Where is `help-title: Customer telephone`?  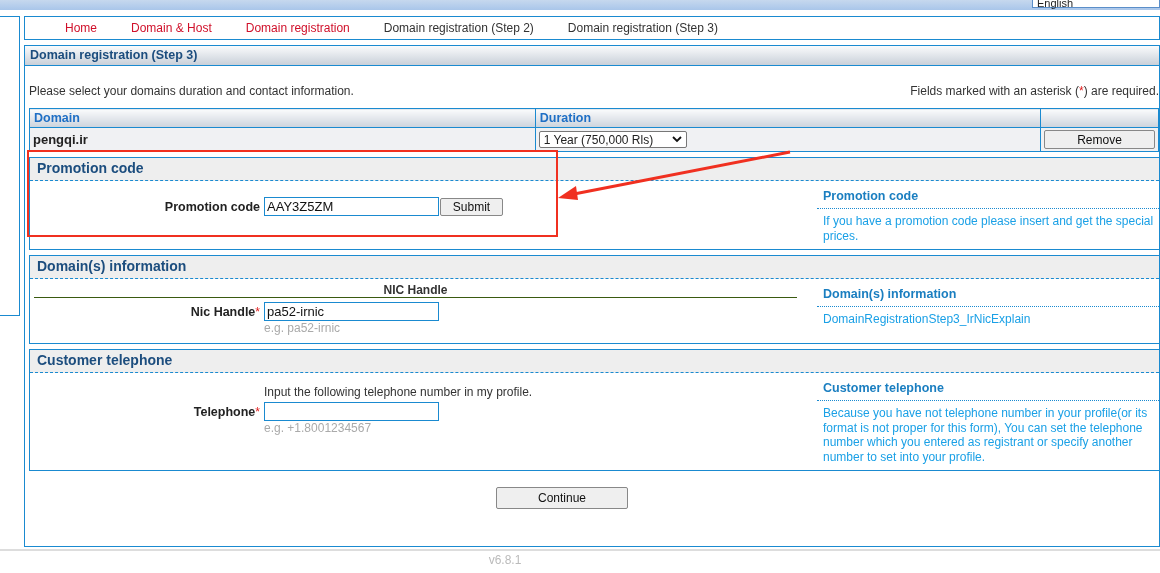
help-title: Customer telephone is located at coordinates (988, 391).